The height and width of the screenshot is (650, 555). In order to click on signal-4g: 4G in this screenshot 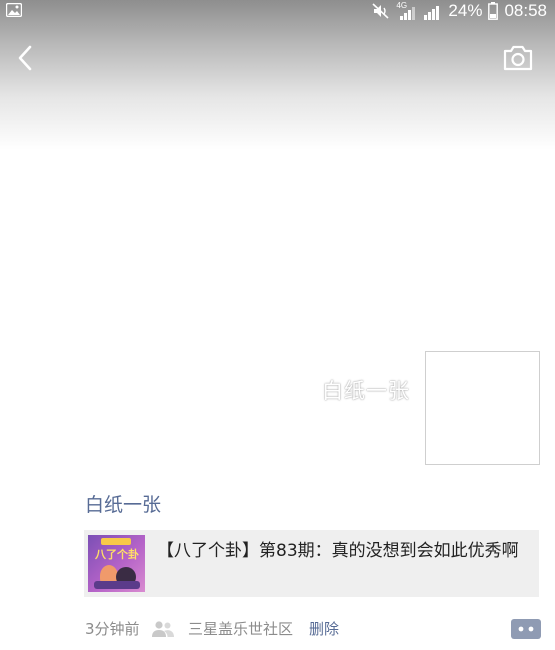, I will do `click(407, 11)`.